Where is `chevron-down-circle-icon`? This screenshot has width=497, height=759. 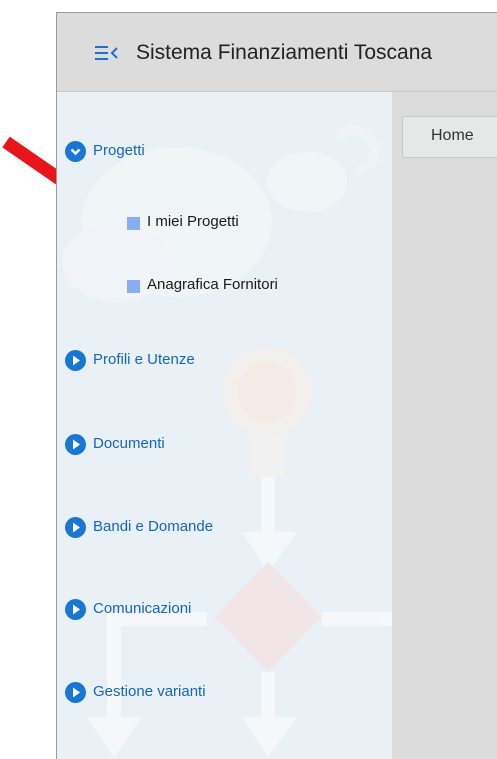 chevron-down-circle-icon is located at coordinates (75, 151).